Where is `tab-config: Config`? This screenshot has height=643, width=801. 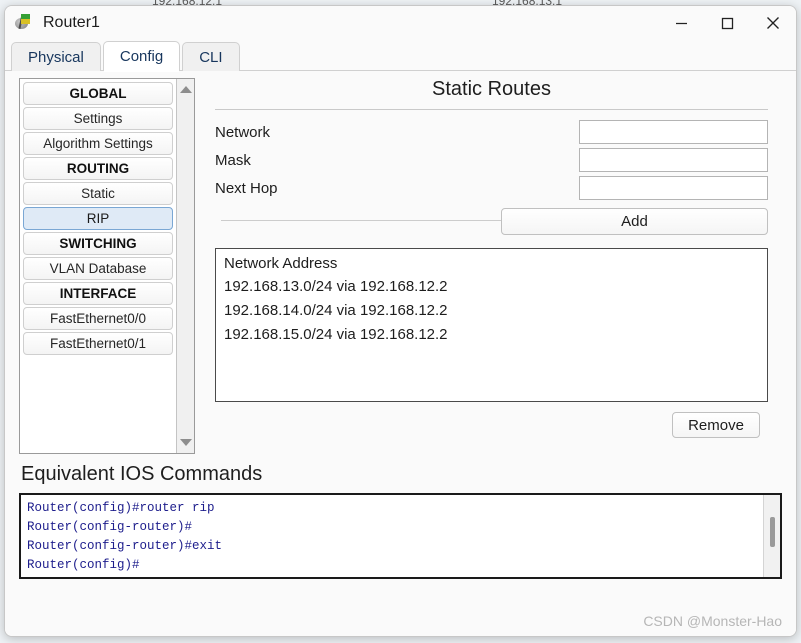
tab-config: Config is located at coordinates (141, 56).